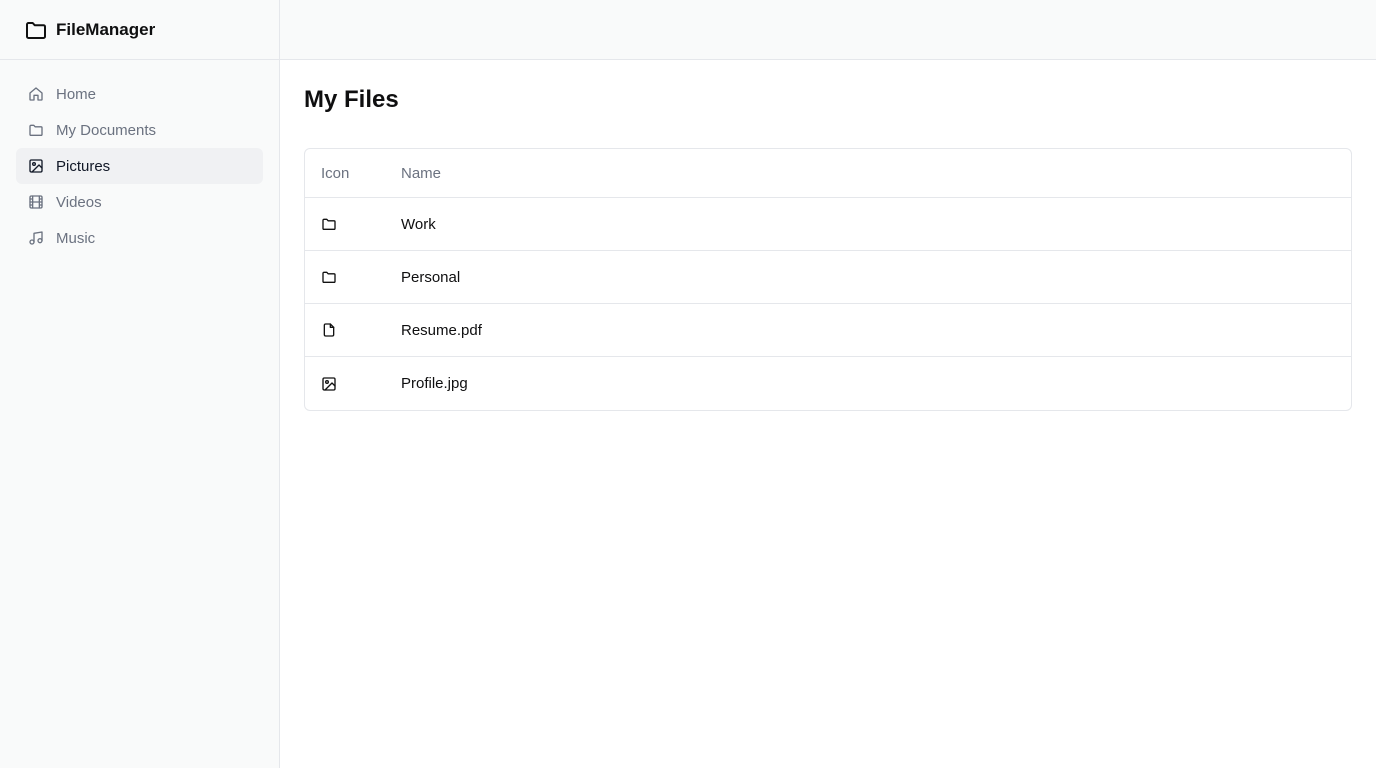  Describe the element at coordinates (828, 30) in the screenshot. I see `top-bar` at that location.